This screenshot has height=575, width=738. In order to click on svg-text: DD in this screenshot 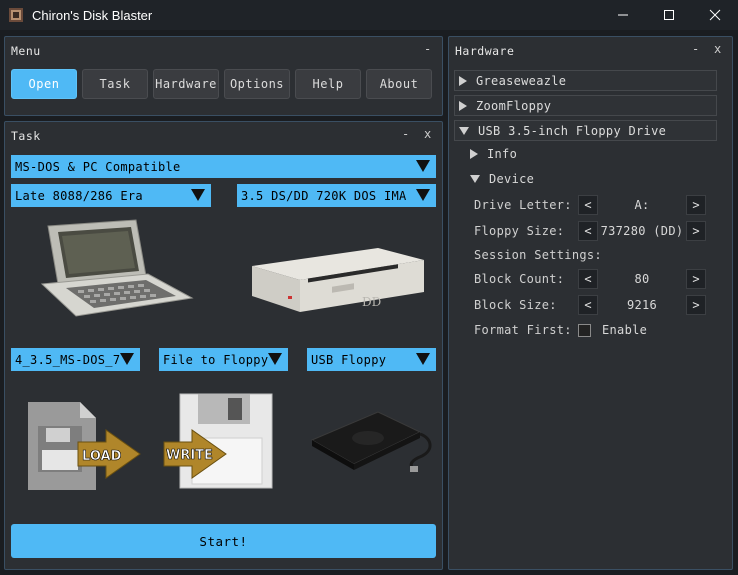, I will do `click(371, 302)`.